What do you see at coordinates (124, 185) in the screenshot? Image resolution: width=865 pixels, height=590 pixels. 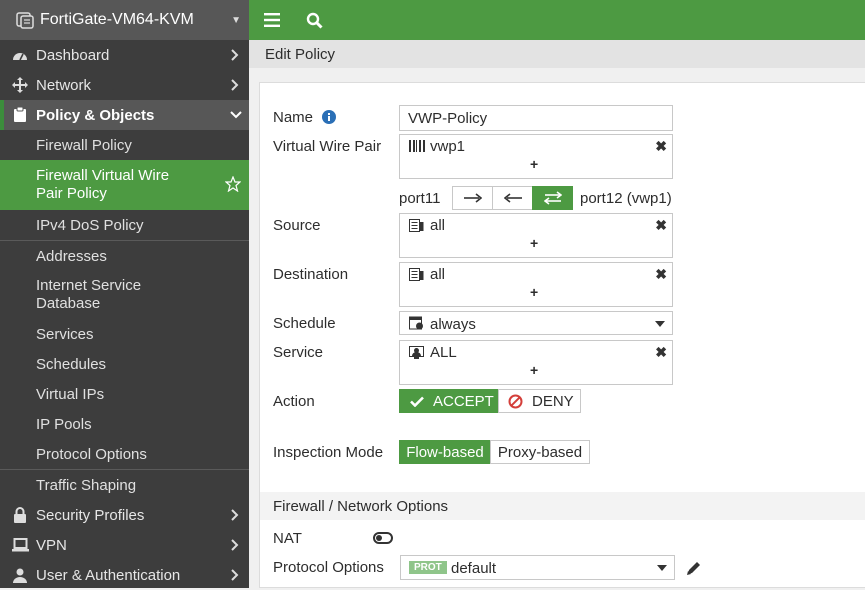 I see `sidebar-item-vwp-policy: Firewall Virtual Wire Pair Policy` at bounding box center [124, 185].